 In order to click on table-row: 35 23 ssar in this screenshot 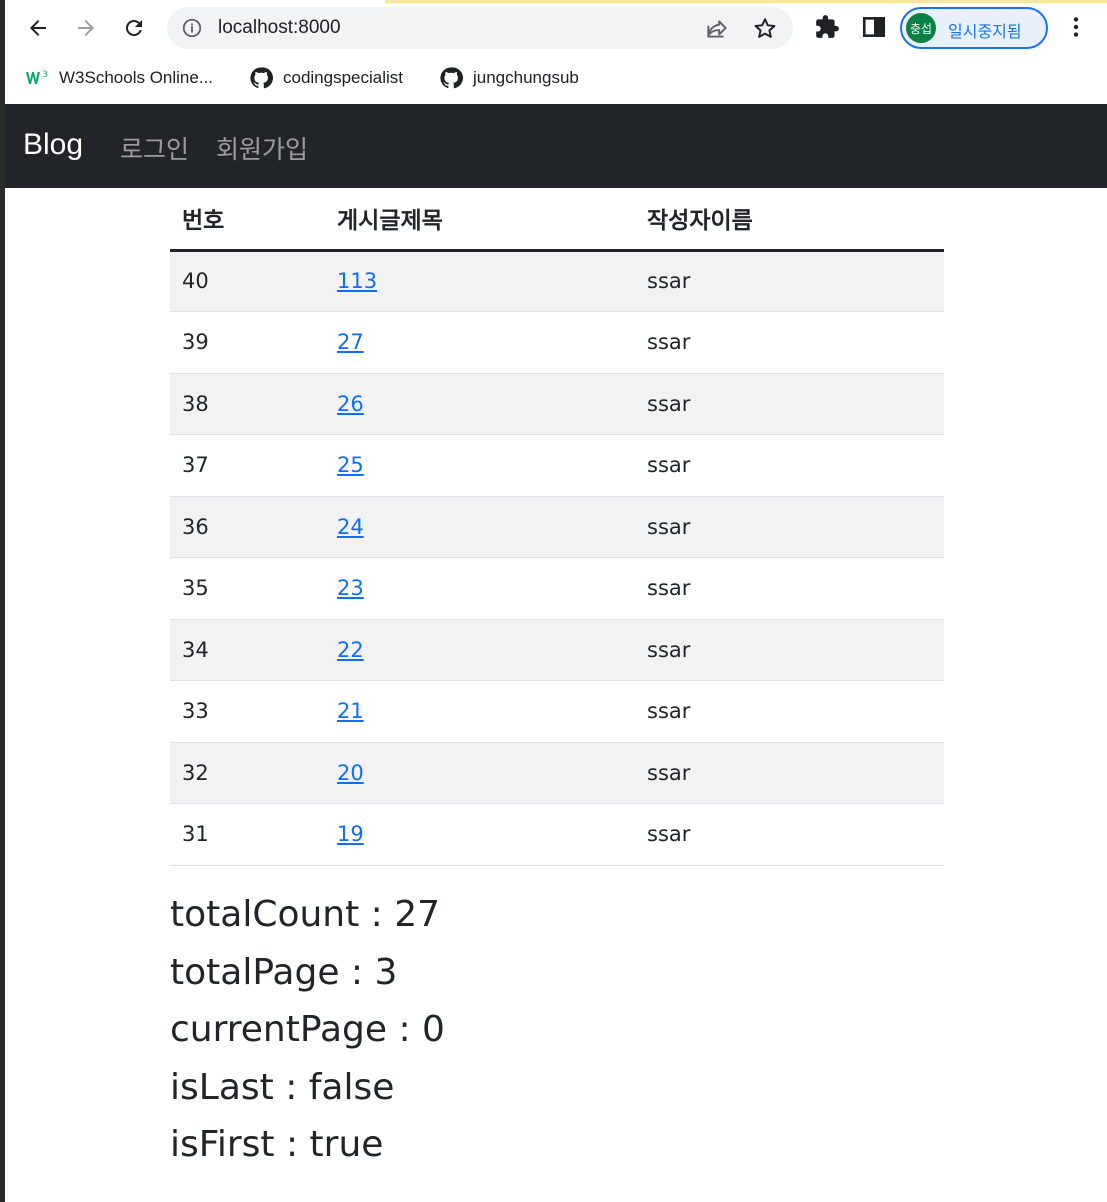, I will do `click(557, 588)`.